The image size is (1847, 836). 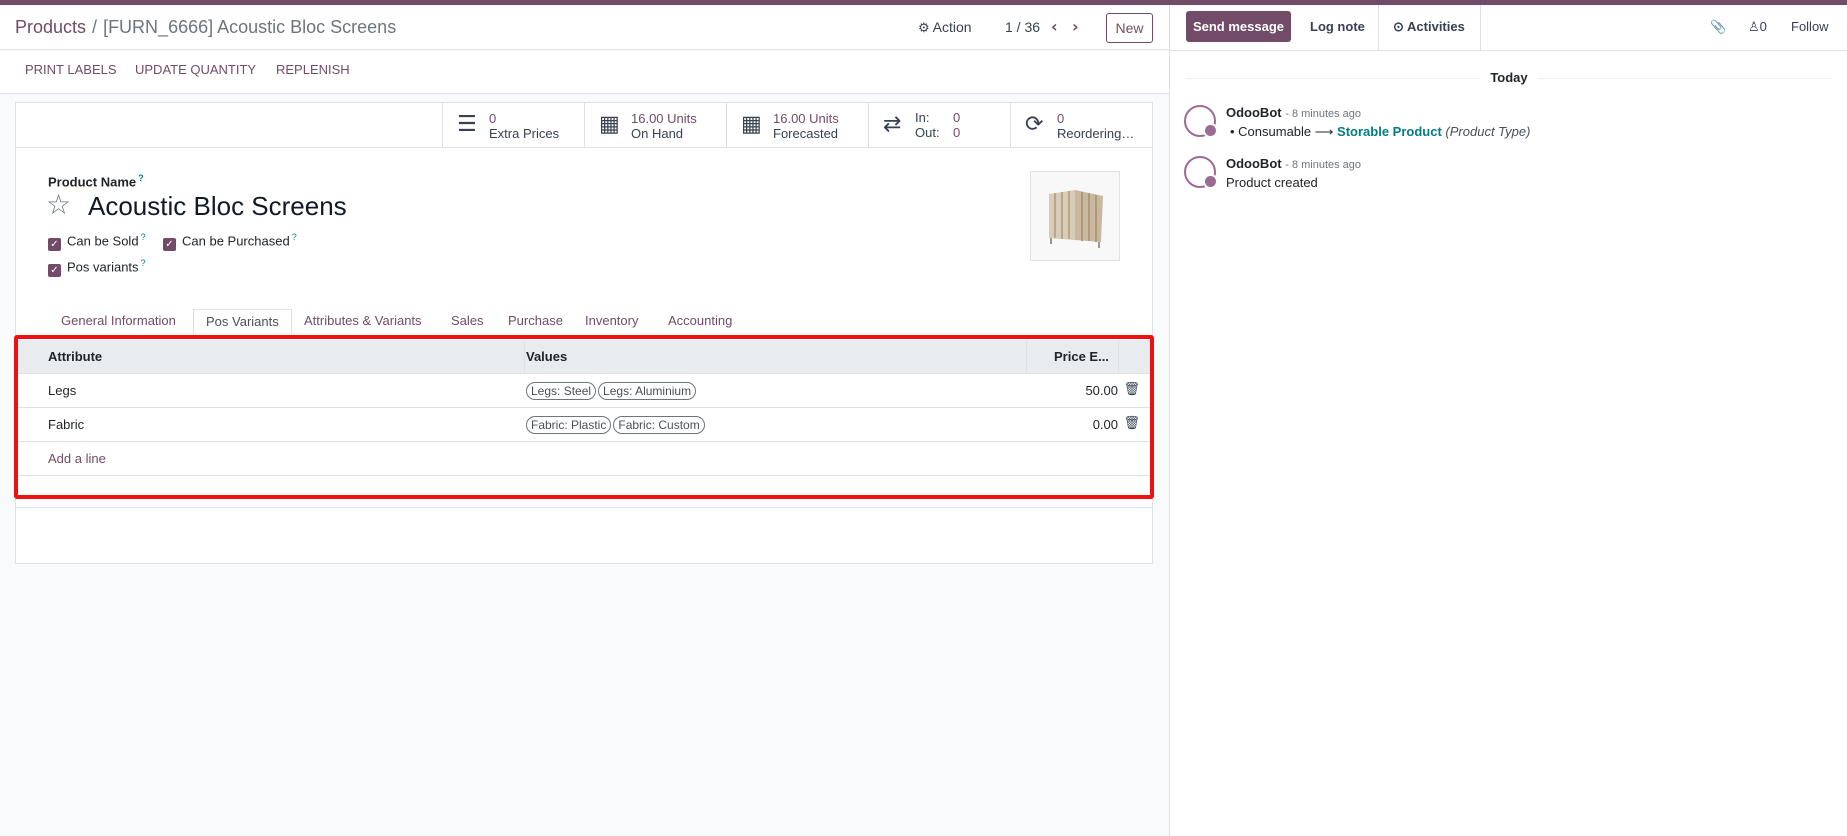 What do you see at coordinates (1275, 131) in the screenshot?
I see `old-value: Consumable` at bounding box center [1275, 131].